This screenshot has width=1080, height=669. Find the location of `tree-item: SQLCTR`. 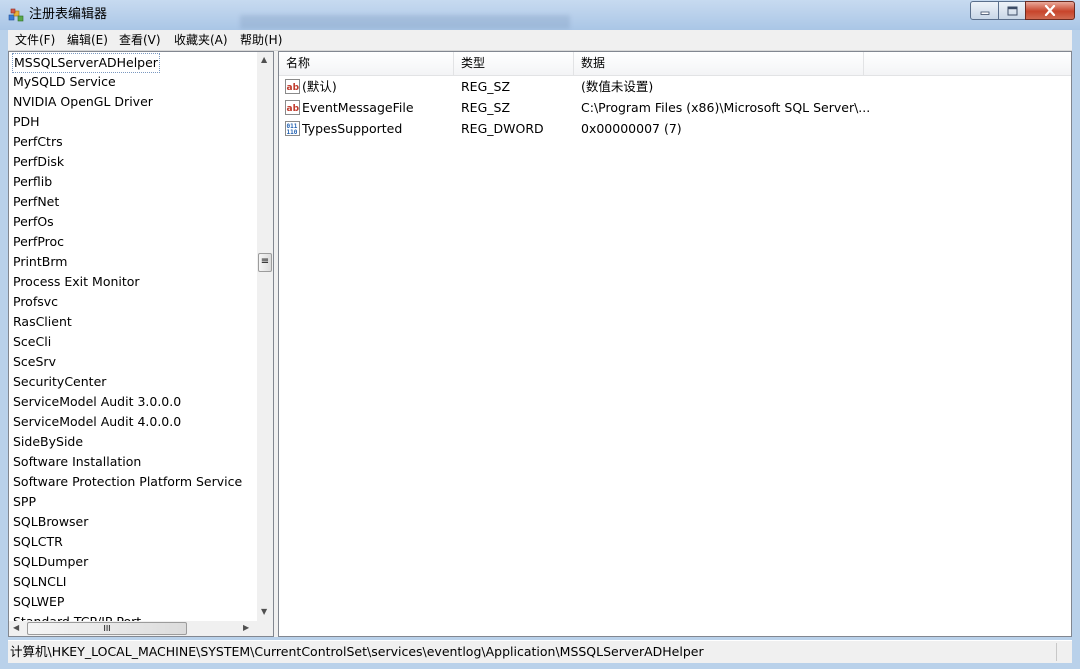

tree-item: SQLCTR is located at coordinates (38, 542).